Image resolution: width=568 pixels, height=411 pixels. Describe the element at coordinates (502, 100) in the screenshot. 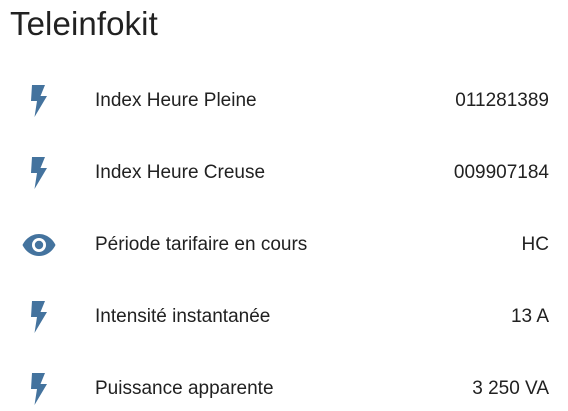

I see `entity-value: 011281389` at that location.